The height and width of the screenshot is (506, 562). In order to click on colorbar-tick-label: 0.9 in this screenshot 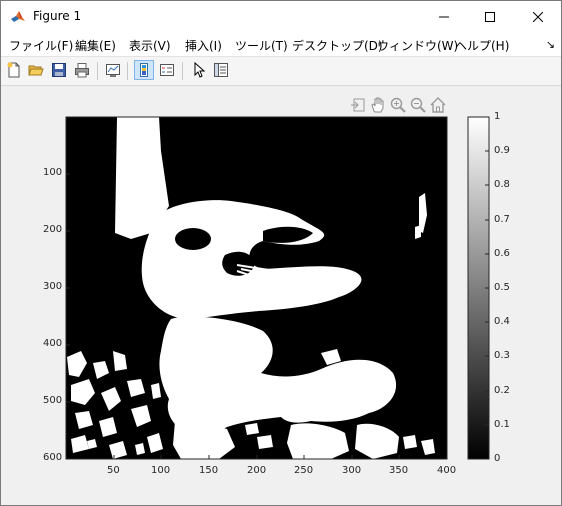, I will do `click(502, 150)`.